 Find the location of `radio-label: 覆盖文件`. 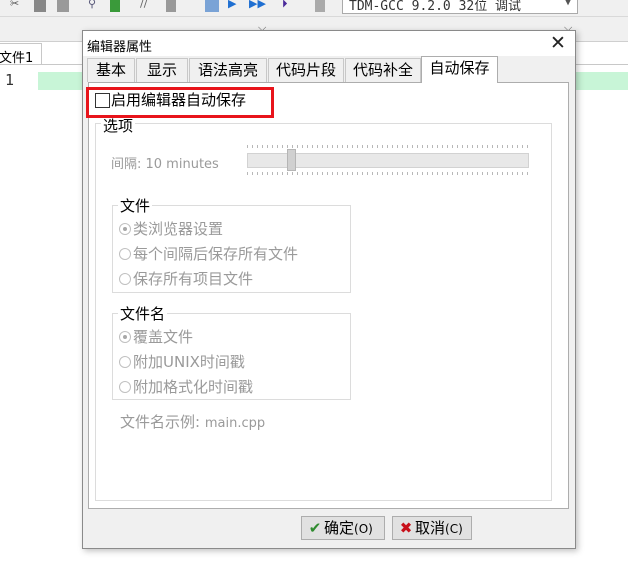

radio-label: 覆盖文件 is located at coordinates (163, 337).